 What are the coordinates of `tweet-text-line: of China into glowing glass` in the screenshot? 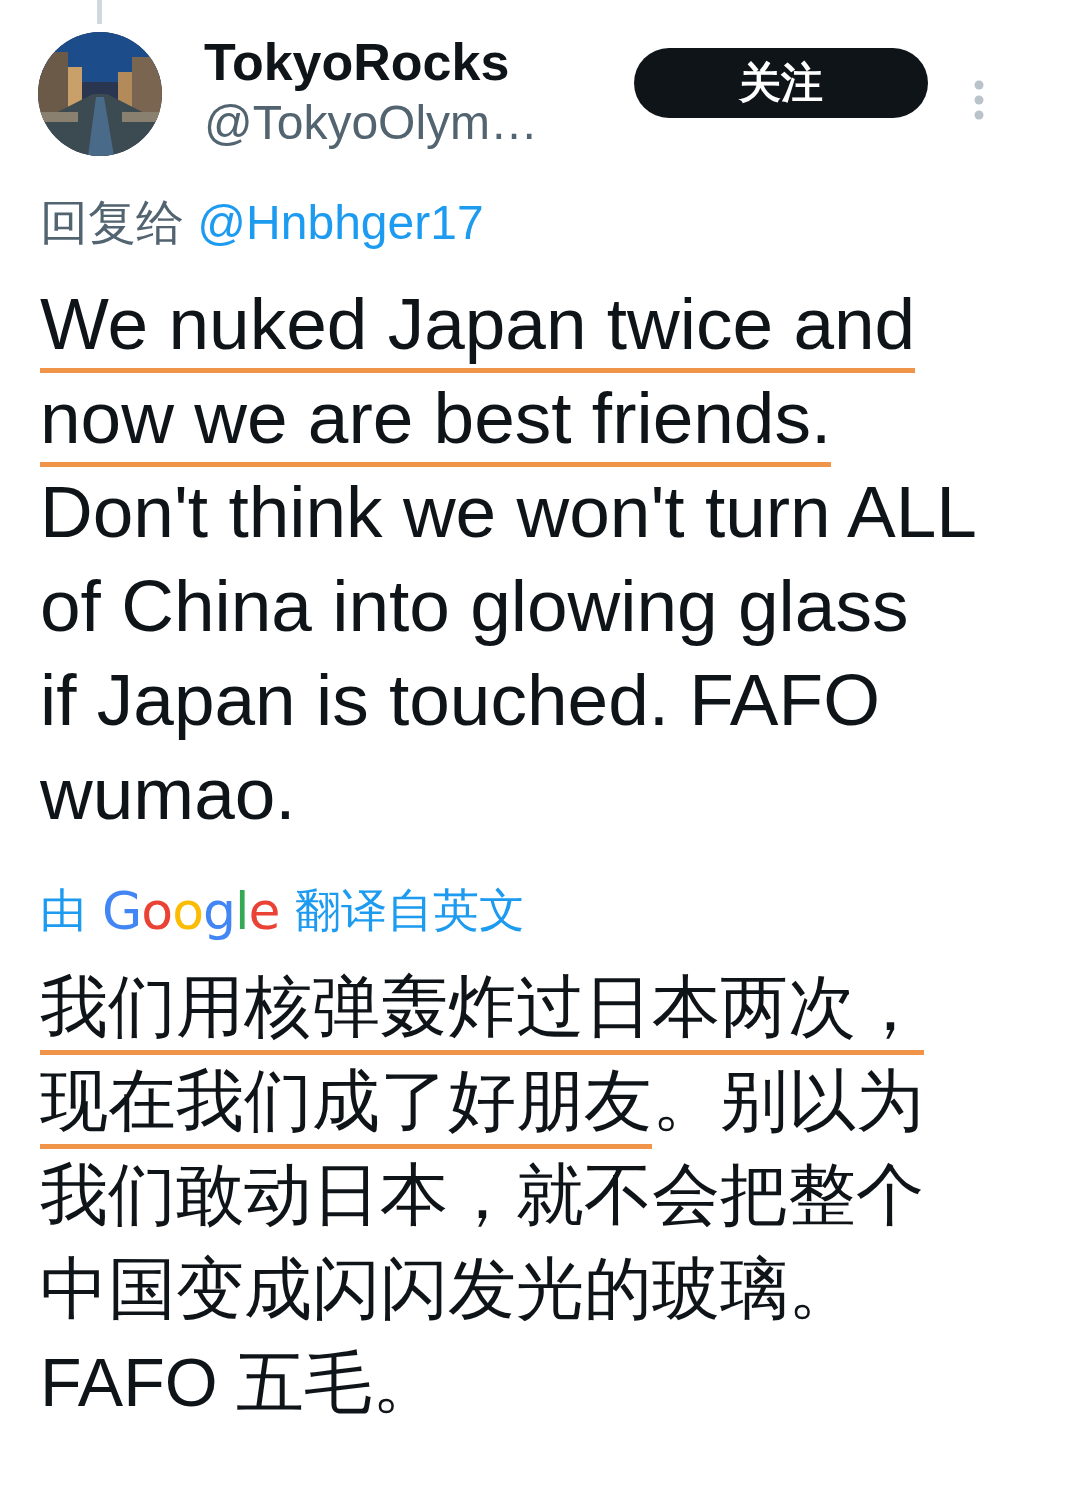 It's located at (474, 607).